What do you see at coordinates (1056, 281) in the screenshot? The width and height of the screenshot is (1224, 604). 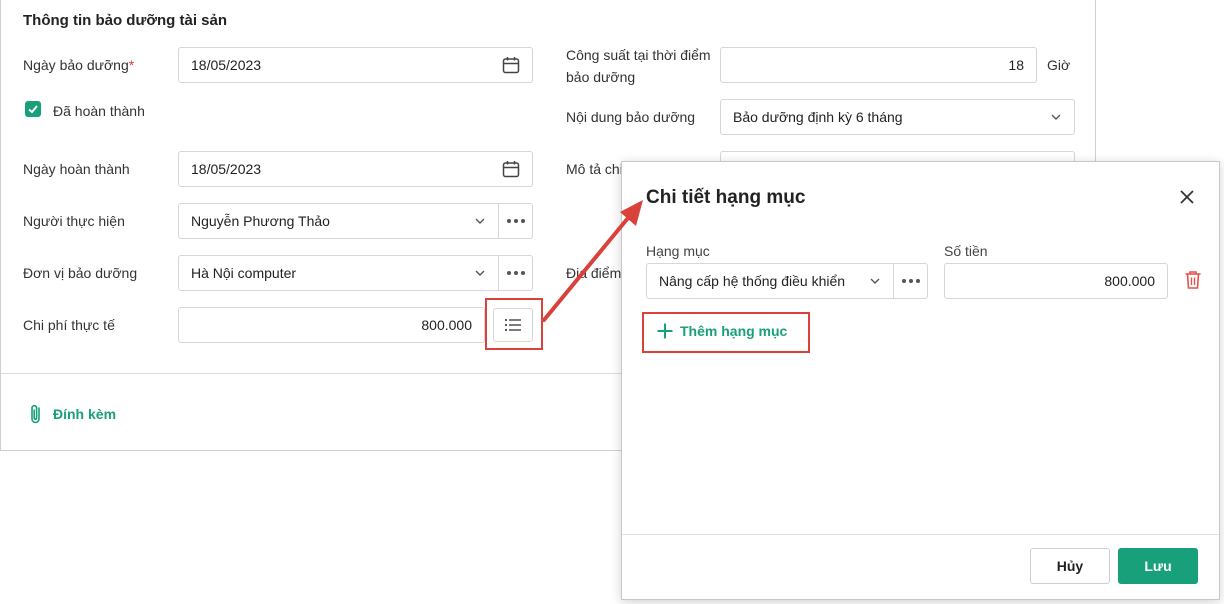 I see `amount-field: 800.000` at bounding box center [1056, 281].